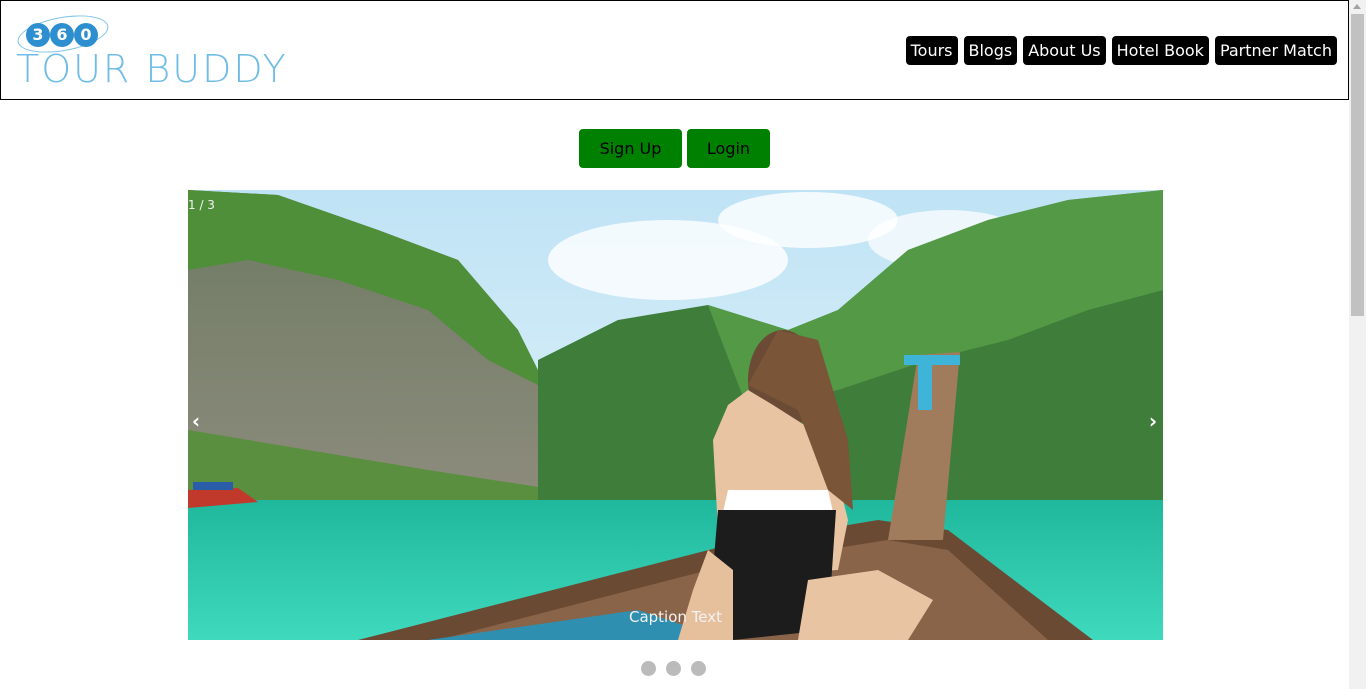  I want to click on nav-blogs-button: Blogs, so click(990, 50).